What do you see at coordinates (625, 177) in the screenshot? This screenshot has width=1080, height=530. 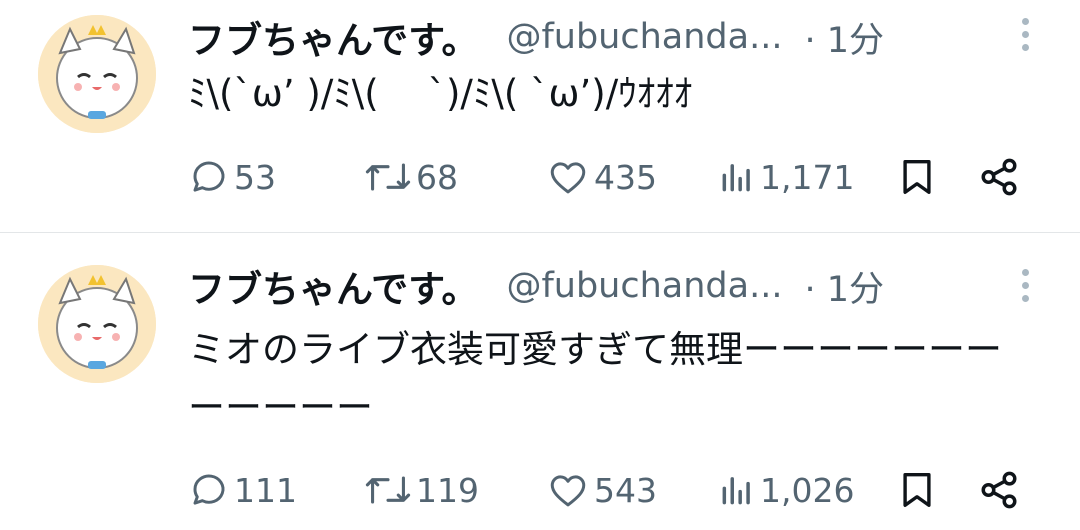 I see `like-count: 435` at bounding box center [625, 177].